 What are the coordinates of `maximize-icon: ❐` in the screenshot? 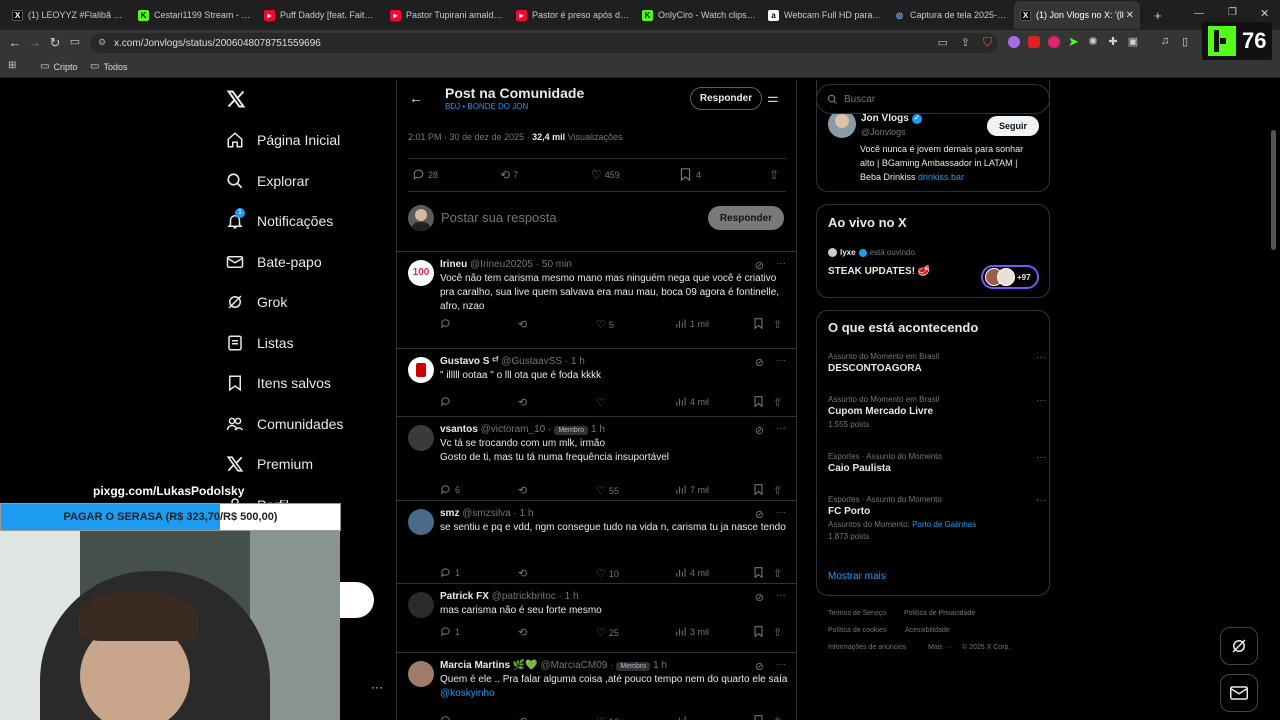 It's located at (1232, 12).